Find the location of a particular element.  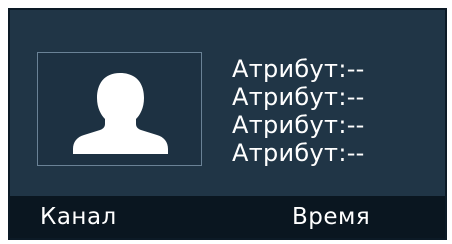

time-label: Время is located at coordinates (331, 217).